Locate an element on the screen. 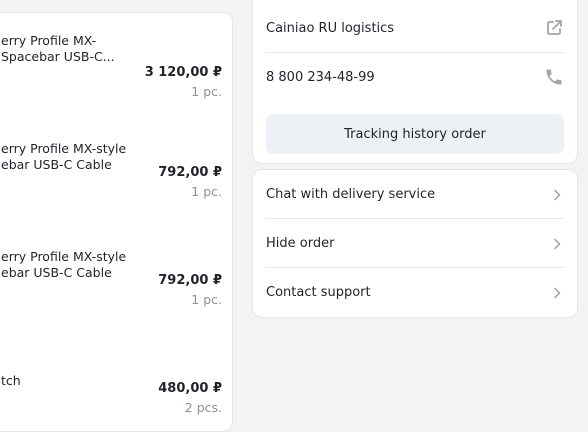 Image resolution: width=588 pixels, height=432 pixels. action-label: Contact support is located at coordinates (318, 292).